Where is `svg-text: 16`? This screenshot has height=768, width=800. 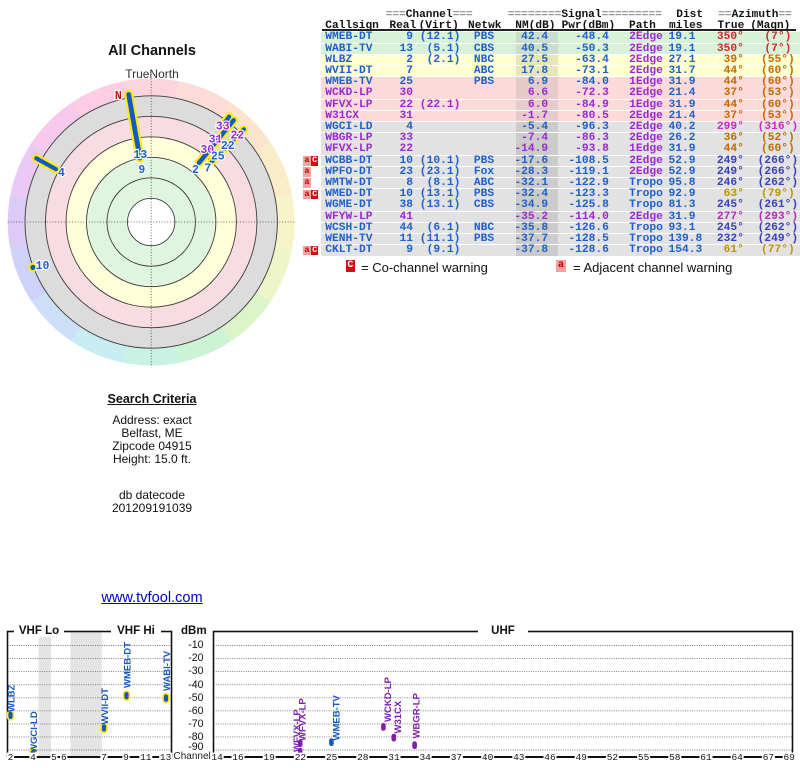
svg-text: 16 is located at coordinates (238, 757).